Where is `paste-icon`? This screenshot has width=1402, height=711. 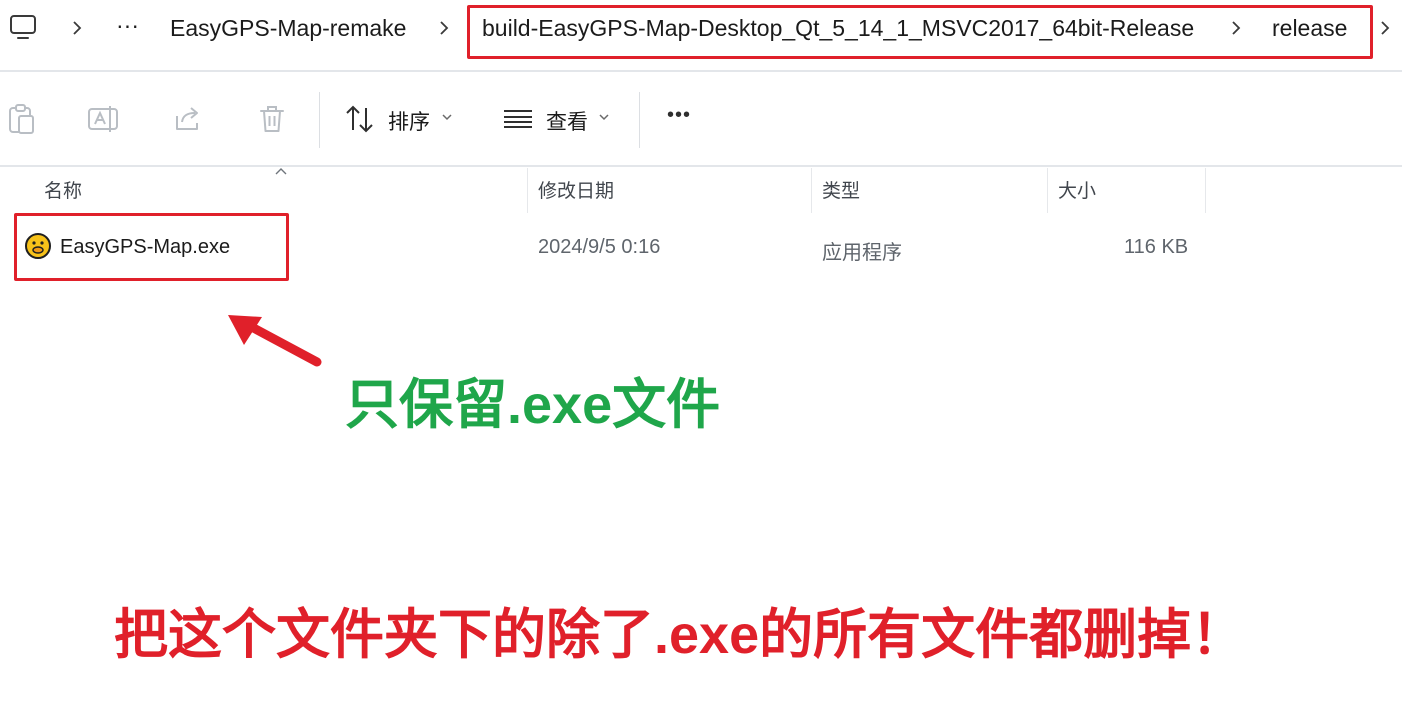
paste-icon is located at coordinates (21, 119).